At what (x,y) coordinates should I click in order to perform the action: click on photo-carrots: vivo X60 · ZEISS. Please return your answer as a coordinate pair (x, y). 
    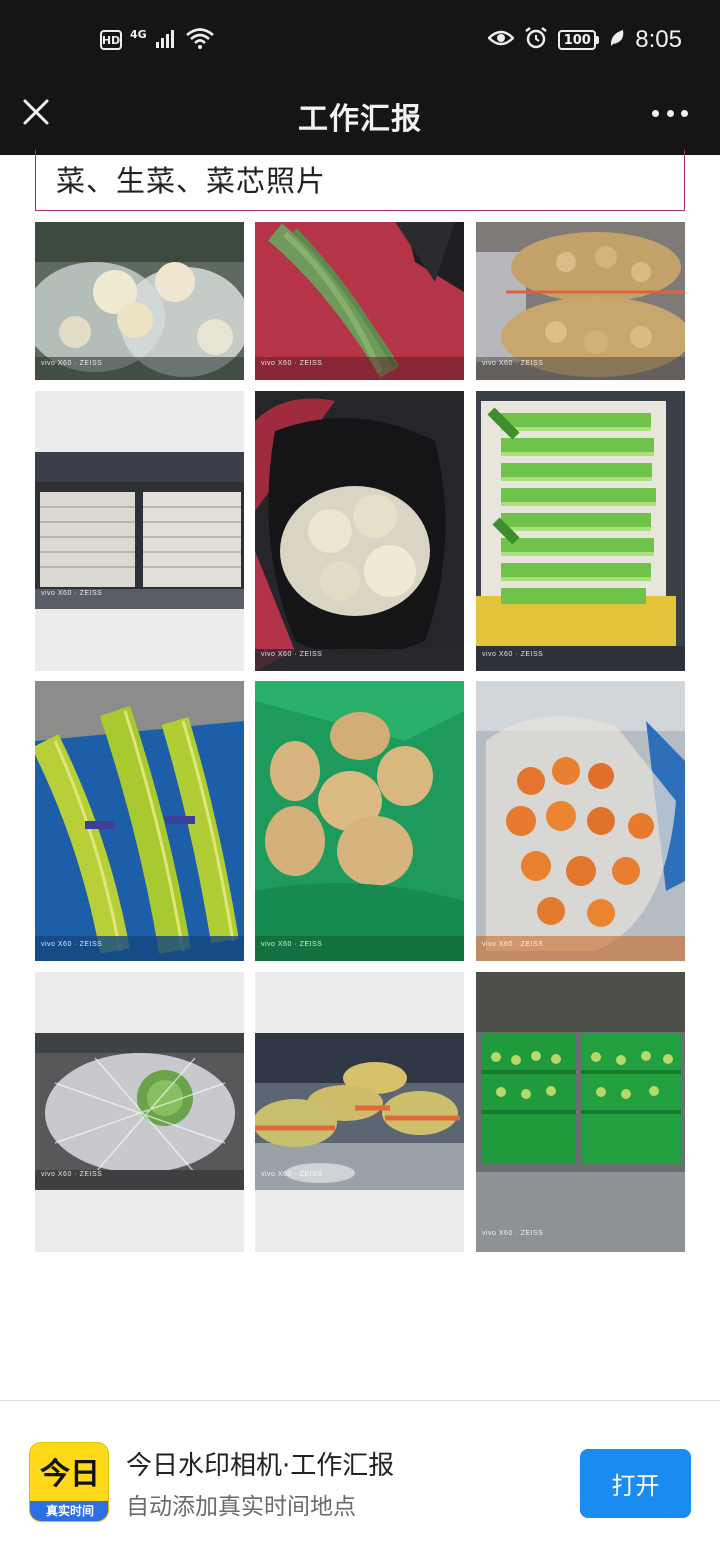
    Looking at the image, I should click on (580, 821).